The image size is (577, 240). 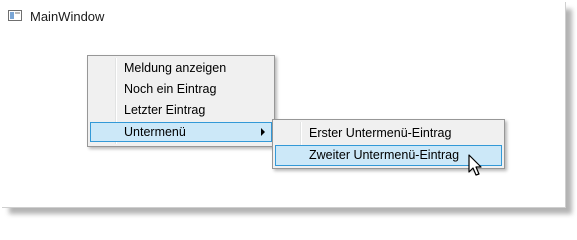 I want to click on menu-item-meldung-anzeigen: Meldung anzeigen, so click(x=181, y=68).